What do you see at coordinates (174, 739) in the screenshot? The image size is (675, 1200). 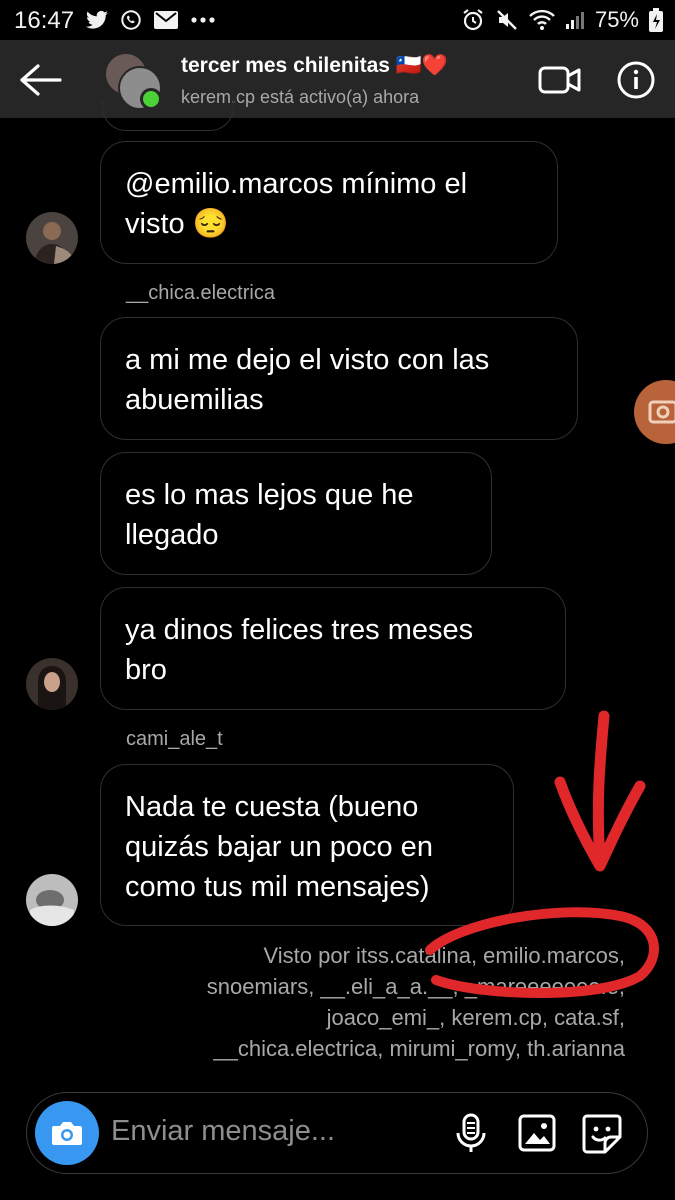 I see `sender-name: cami_ale_t` at bounding box center [174, 739].